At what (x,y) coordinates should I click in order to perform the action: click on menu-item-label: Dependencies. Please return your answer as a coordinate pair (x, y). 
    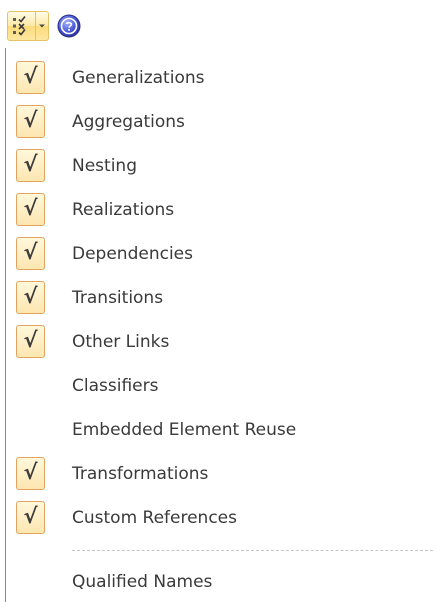
    Looking at the image, I should click on (132, 254).